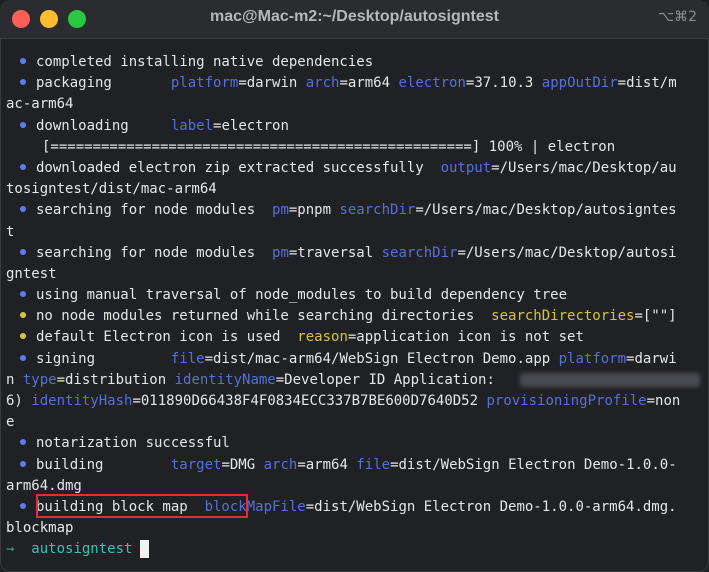 This screenshot has width=709, height=572. Describe the element at coordinates (40, 528) in the screenshot. I see `log-line-wrap: blockmap` at that location.